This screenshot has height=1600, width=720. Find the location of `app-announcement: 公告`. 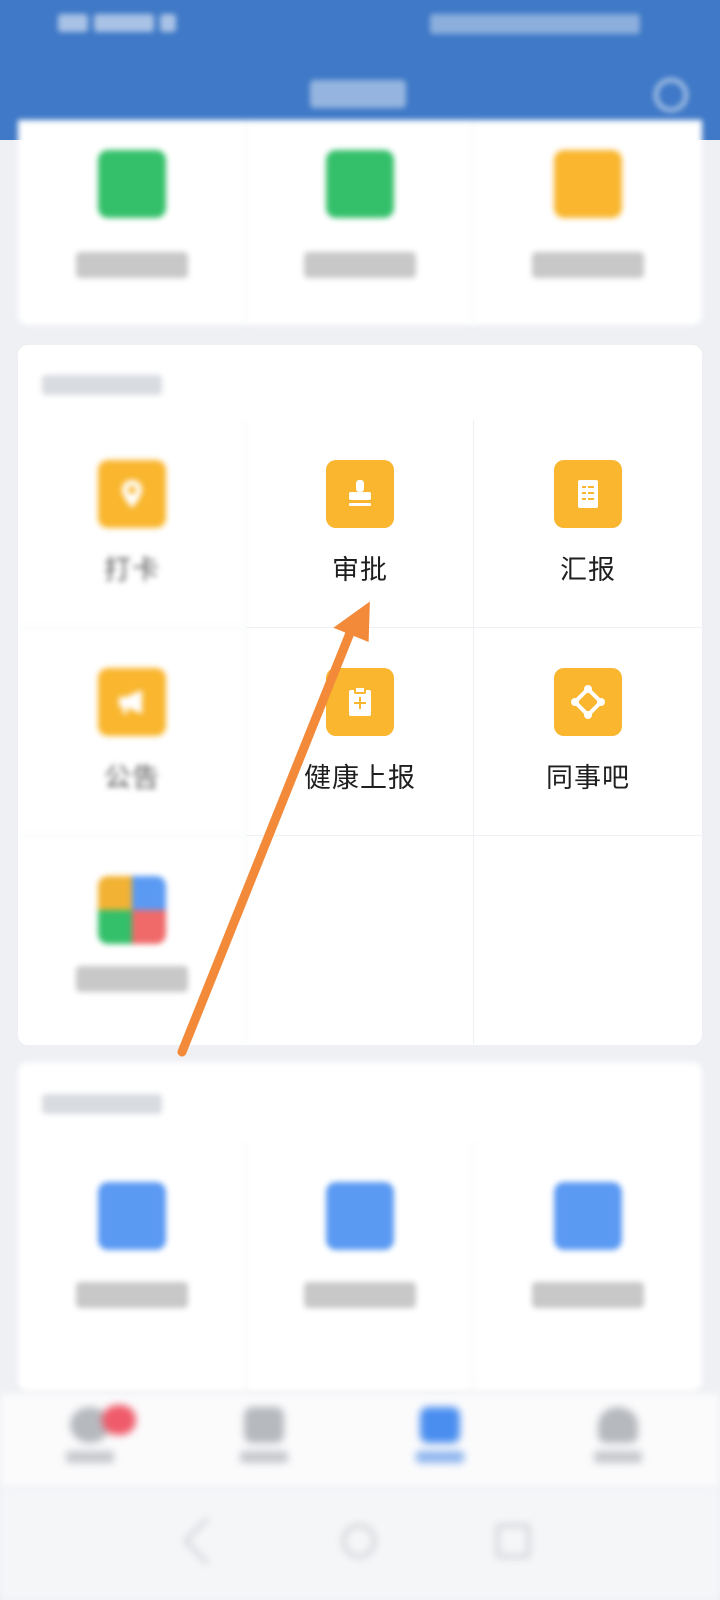

app-announcement: 公告 is located at coordinates (132, 732).